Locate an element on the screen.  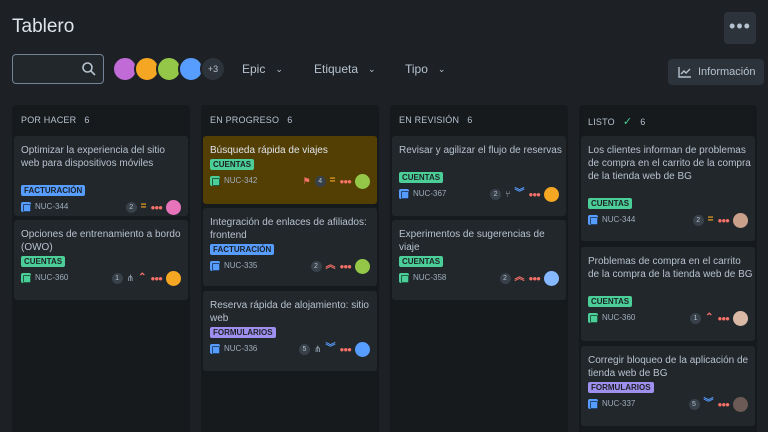
column-header: POR HACER 6 is located at coordinates (55, 120).